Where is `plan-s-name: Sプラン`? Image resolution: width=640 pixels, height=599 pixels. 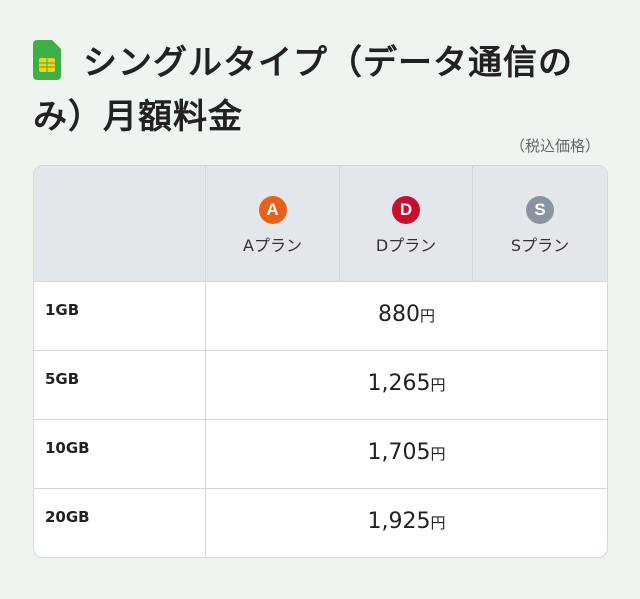 plan-s-name: Sプラン is located at coordinates (540, 245).